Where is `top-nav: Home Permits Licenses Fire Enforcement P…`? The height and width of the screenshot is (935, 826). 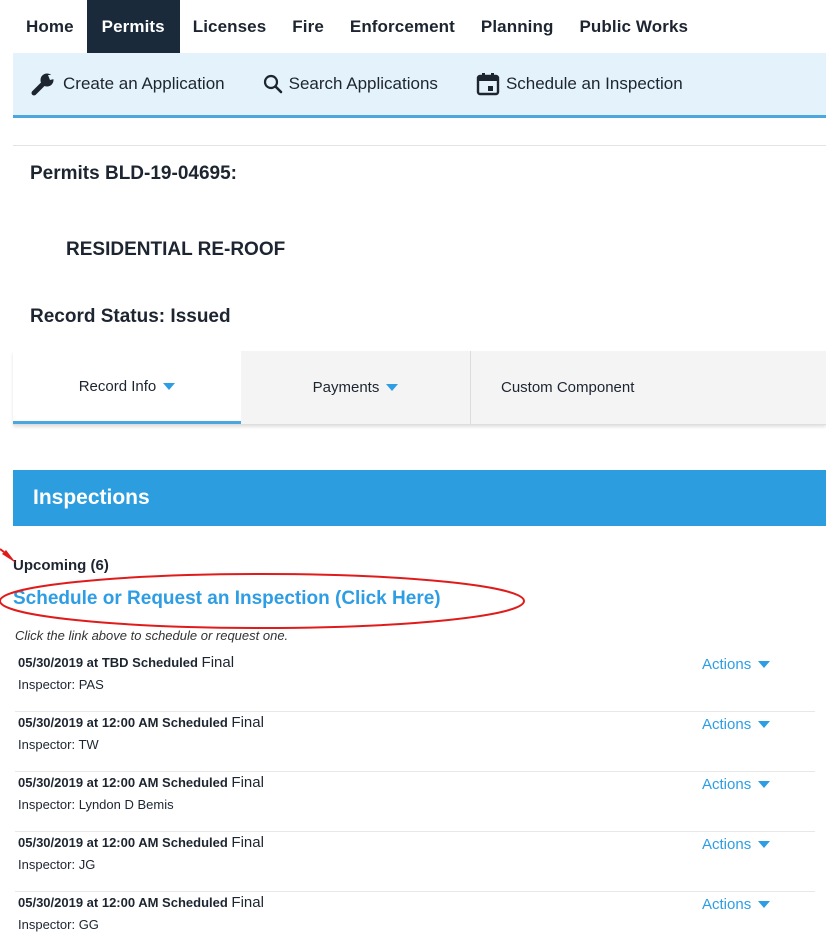 top-nav: Home Permits Licenses Fire Enforcement P… is located at coordinates (413, 30).